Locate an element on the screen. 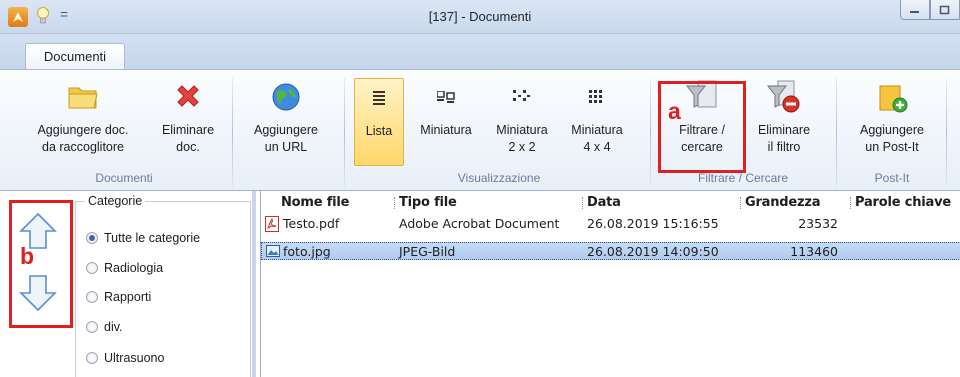 The width and height of the screenshot is (960, 377). annotation-box-b is located at coordinates (41, 264).